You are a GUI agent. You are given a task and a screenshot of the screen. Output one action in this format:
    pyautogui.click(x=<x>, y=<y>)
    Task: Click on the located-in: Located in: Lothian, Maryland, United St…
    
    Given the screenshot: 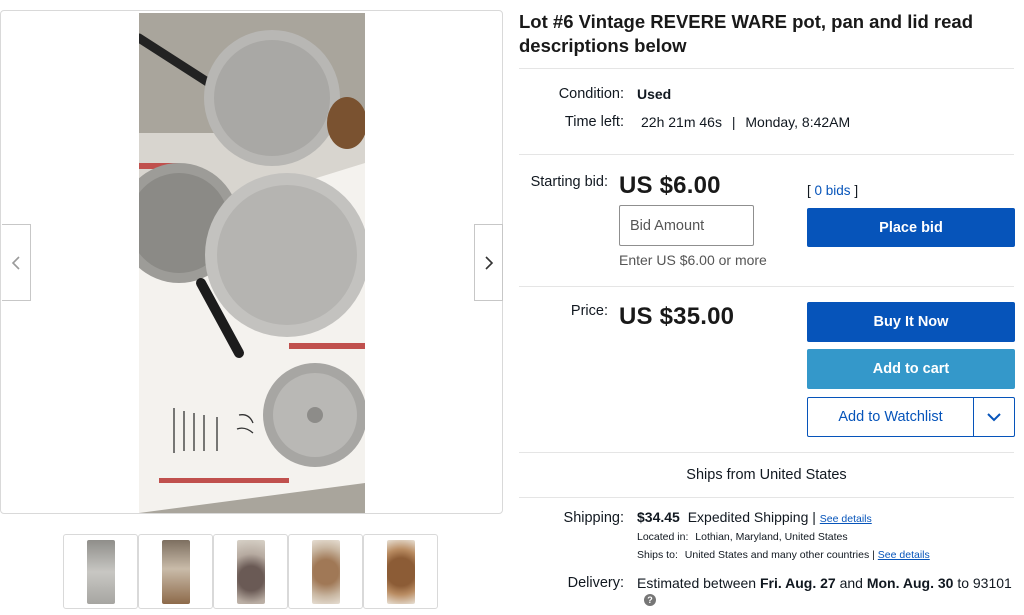 What is the action you would take?
    pyautogui.click(x=742, y=537)
    